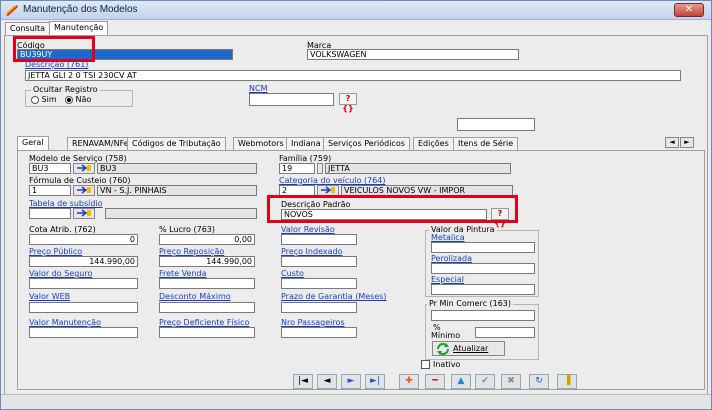 This screenshot has height=410, width=712. Describe the element at coordinates (177, 190) in the screenshot. I see `formula-custeio-value: VN - S.J. PINHAIS` at that location.